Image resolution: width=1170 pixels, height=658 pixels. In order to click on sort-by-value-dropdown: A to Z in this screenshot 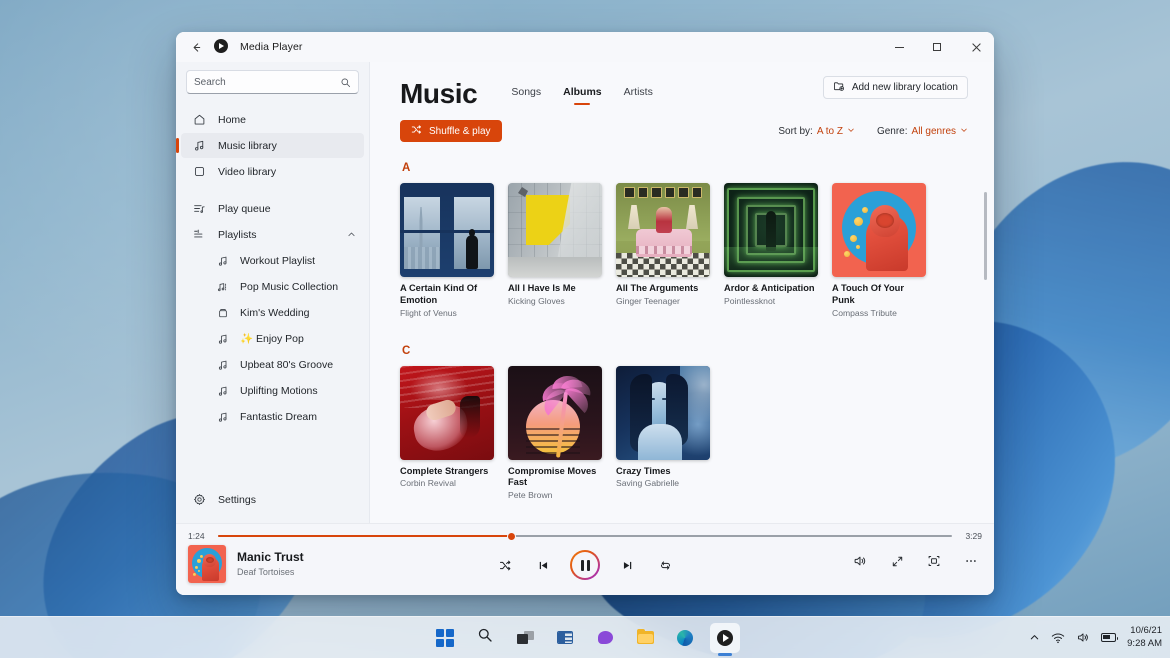, I will do `click(836, 131)`.